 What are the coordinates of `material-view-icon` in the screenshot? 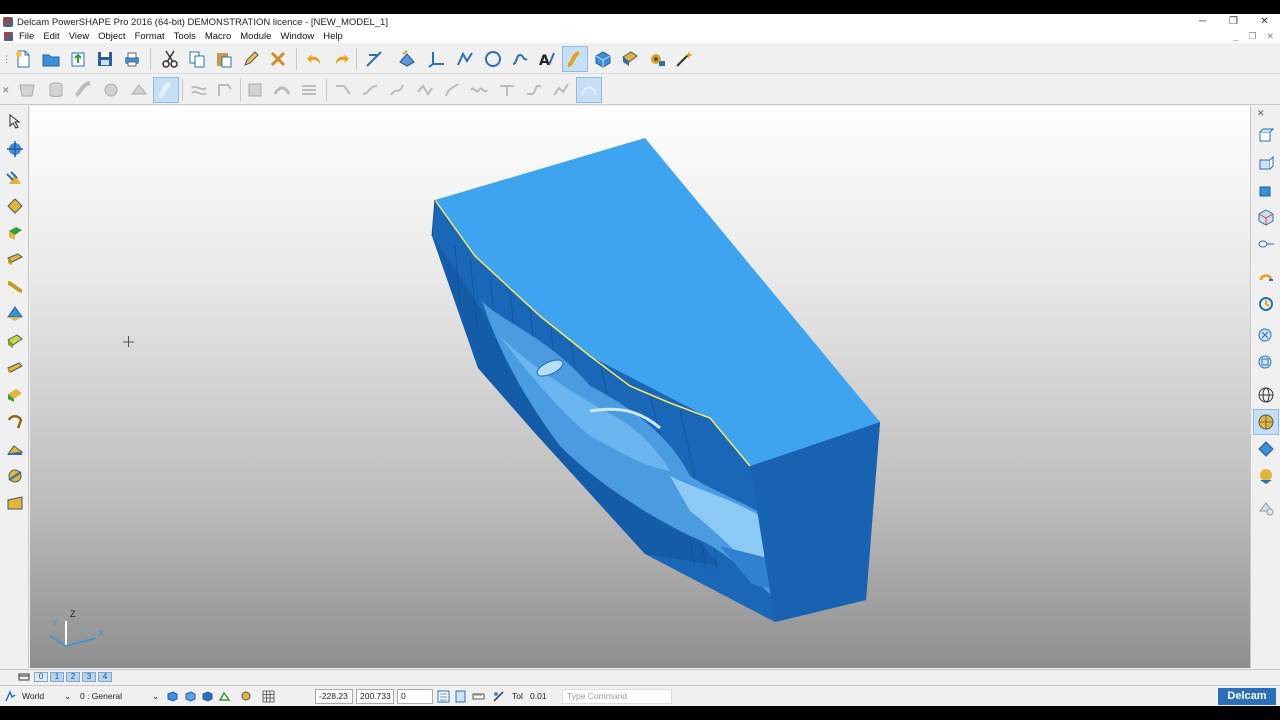 It's located at (1266, 476).